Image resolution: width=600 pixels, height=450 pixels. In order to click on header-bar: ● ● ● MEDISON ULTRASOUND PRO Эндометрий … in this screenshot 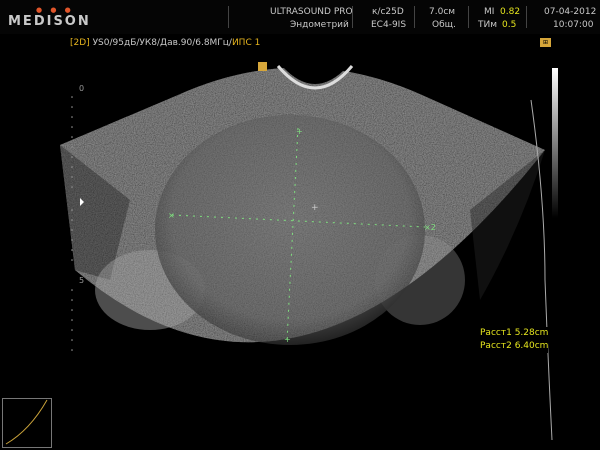, I will do `click(300, 17)`.